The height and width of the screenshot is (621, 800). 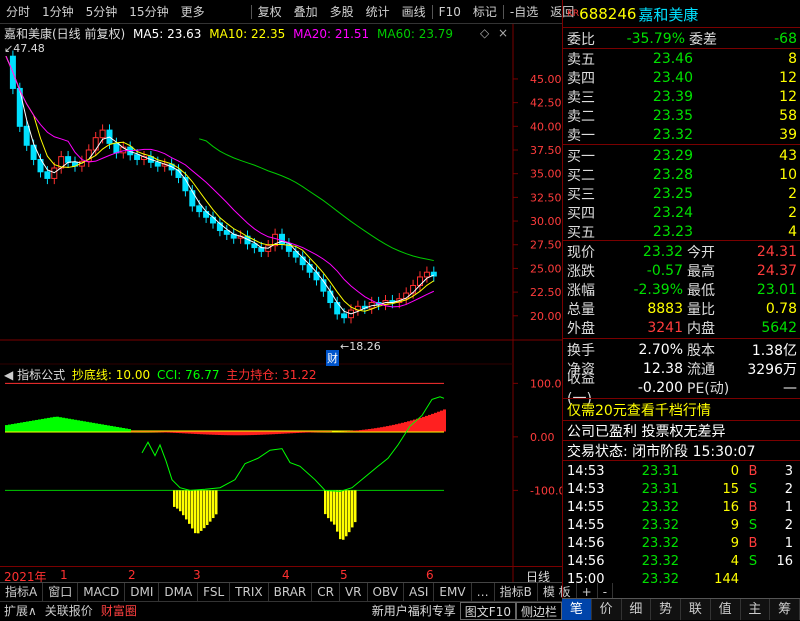 I want to click on indicator-tab-3: DMI, so click(x=142, y=592).